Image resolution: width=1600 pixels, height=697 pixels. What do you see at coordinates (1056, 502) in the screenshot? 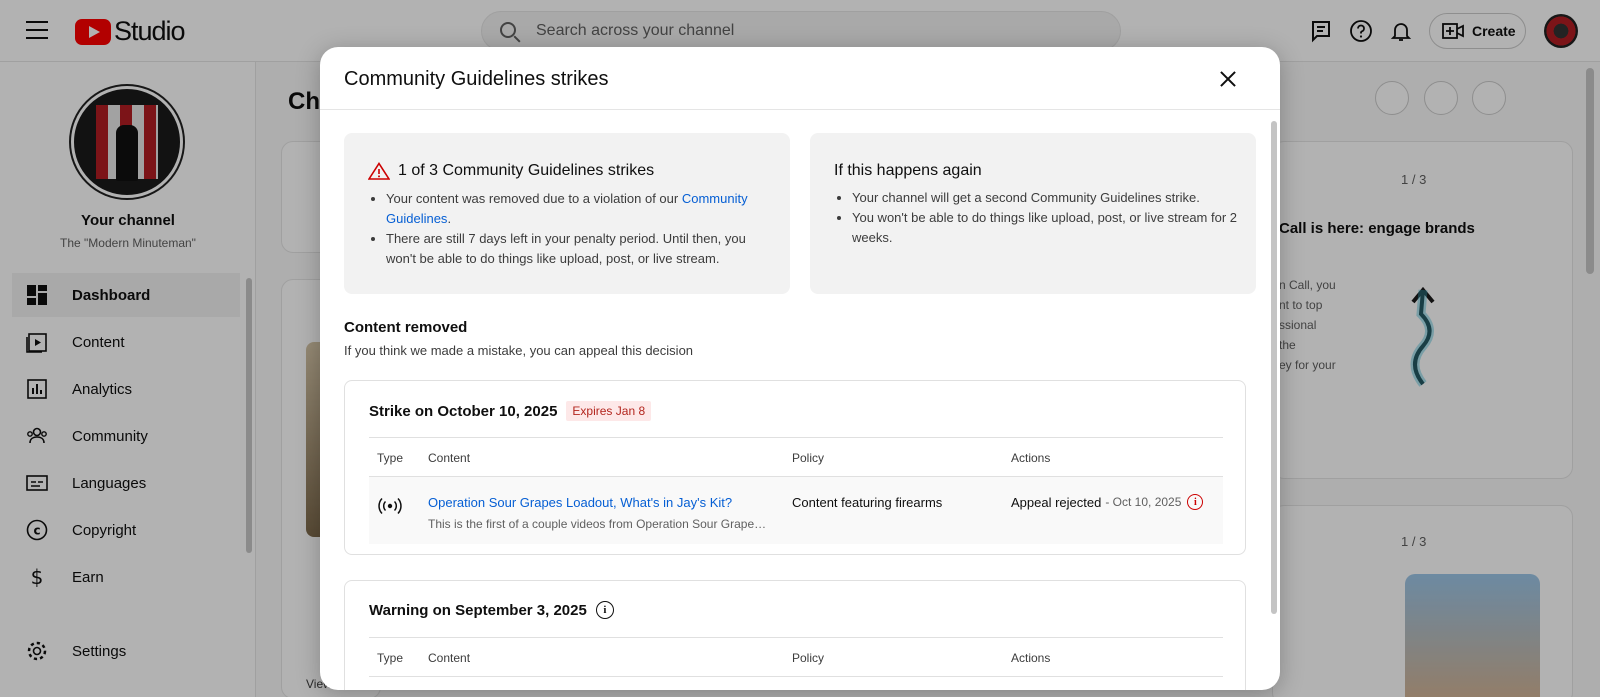
I see `appeal-status: Appeal rejected` at bounding box center [1056, 502].